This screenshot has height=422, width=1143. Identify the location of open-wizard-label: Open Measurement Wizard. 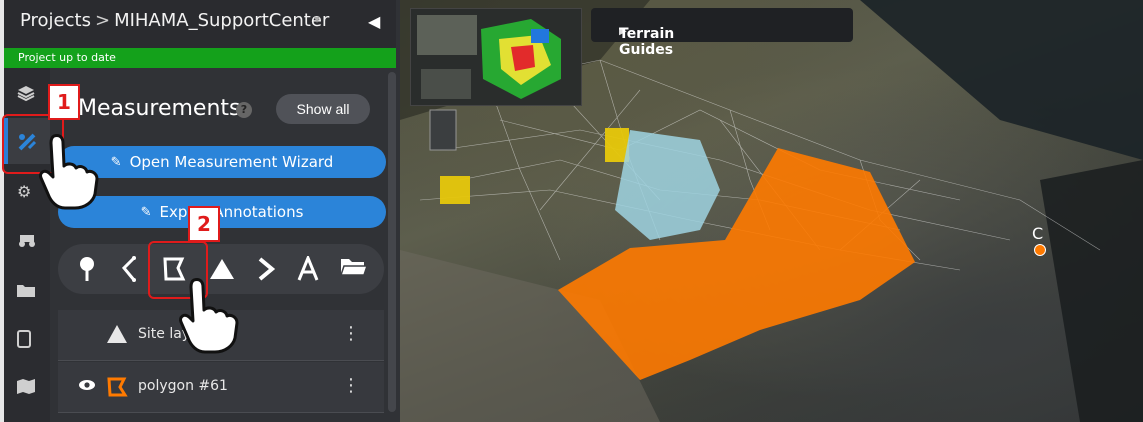
(231, 162).